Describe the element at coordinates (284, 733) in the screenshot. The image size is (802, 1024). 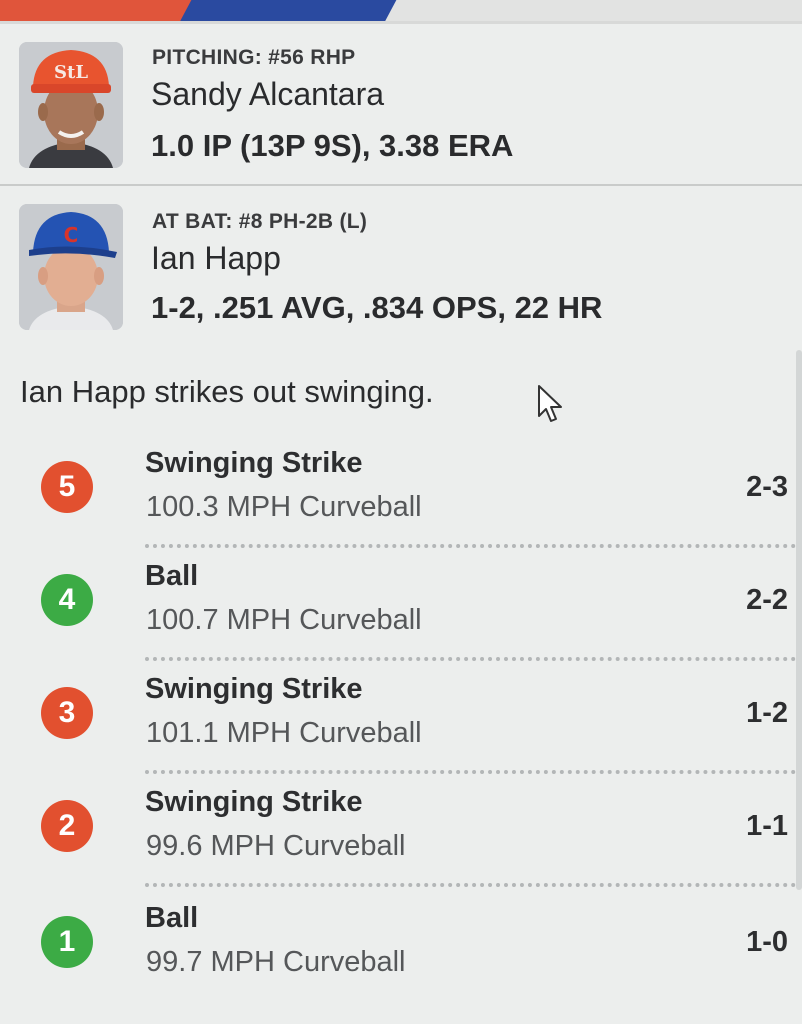
I see `pitch-detail: 101.1 MPH Curveball` at that location.